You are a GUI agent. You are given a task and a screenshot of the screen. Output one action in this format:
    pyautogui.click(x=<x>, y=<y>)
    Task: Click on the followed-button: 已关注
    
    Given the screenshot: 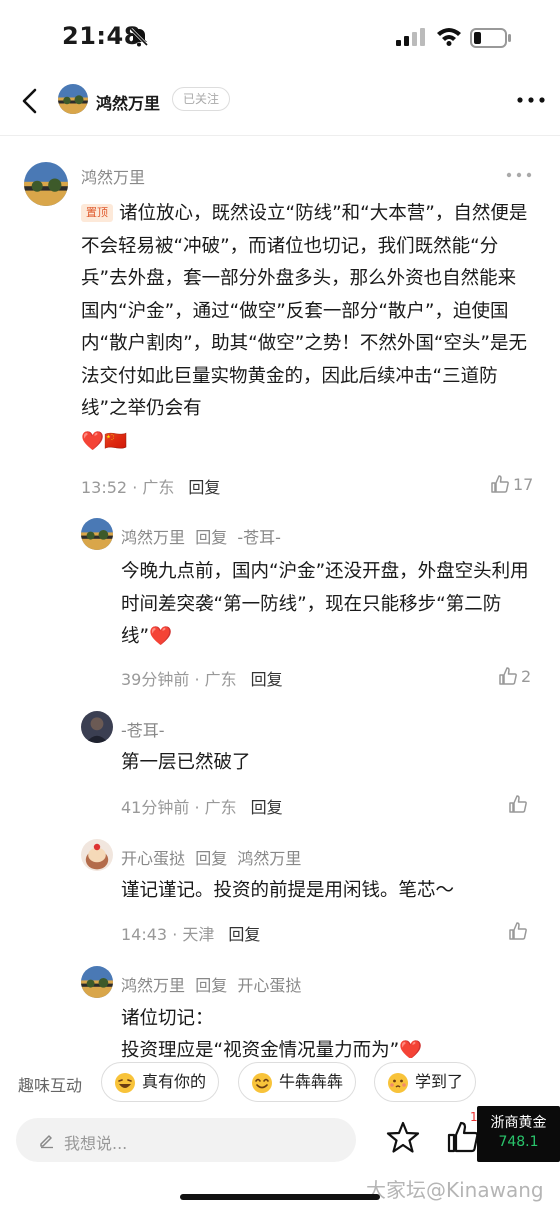 What is the action you would take?
    pyautogui.click(x=201, y=99)
    